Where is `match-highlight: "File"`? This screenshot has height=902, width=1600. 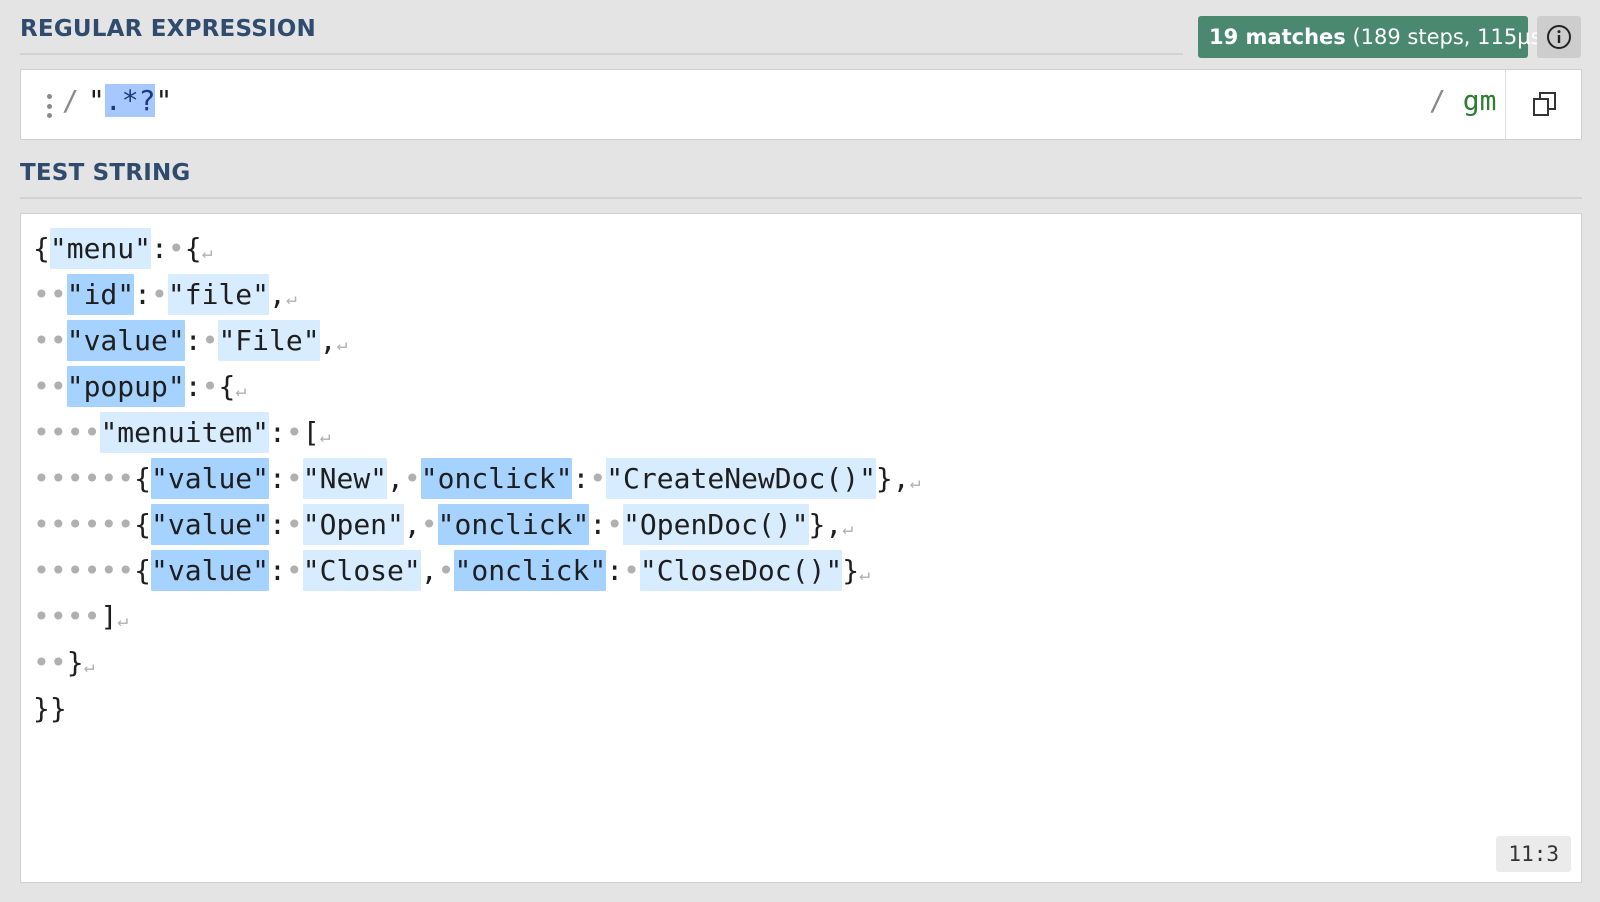 match-highlight: "File" is located at coordinates (269, 340).